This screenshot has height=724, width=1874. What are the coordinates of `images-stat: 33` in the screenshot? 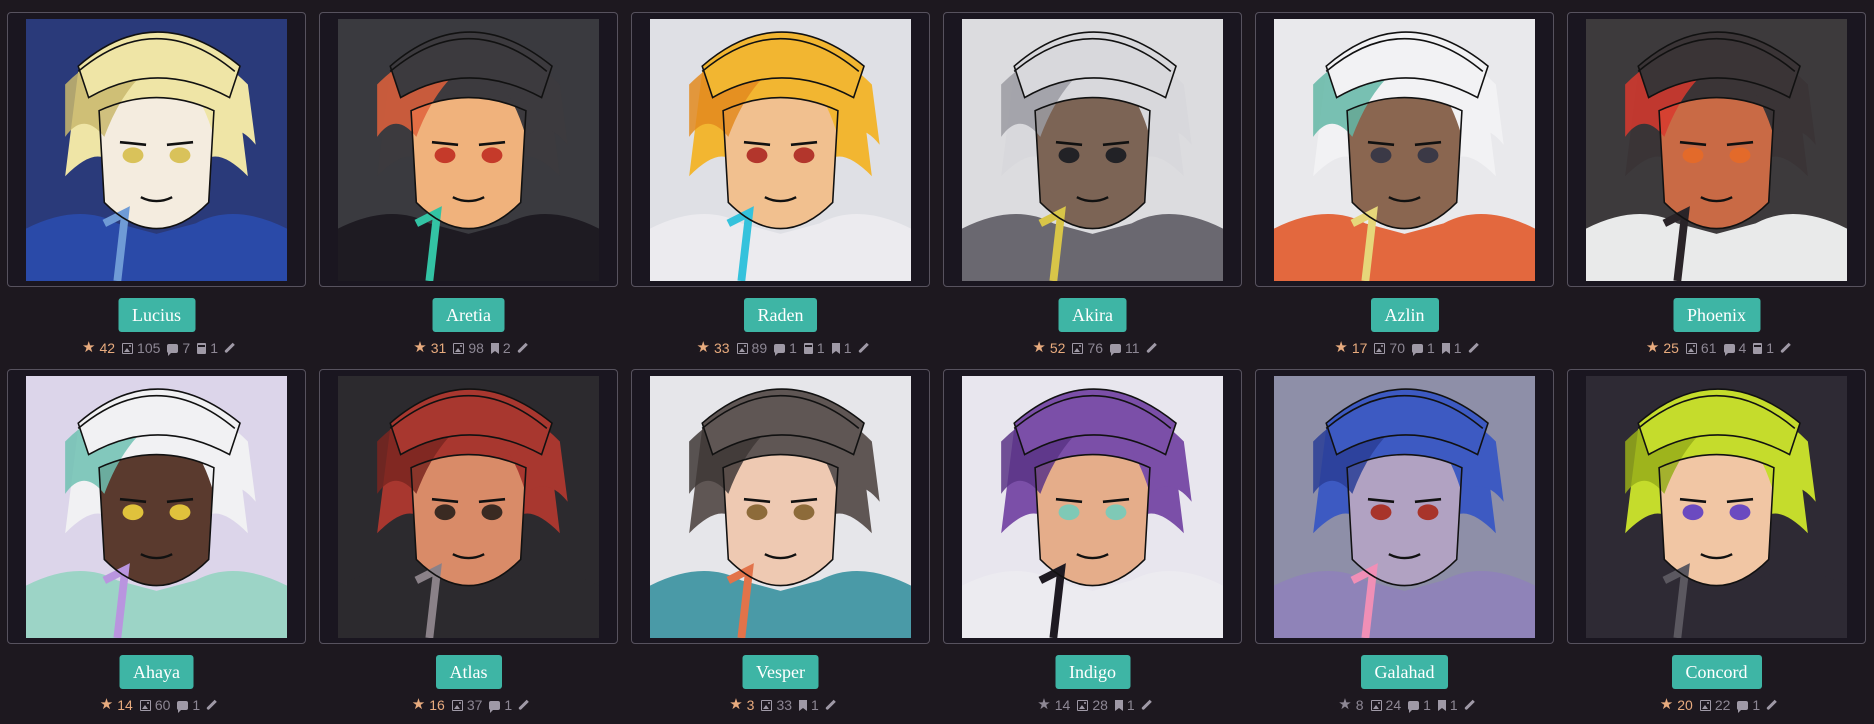 It's located at (776, 705).